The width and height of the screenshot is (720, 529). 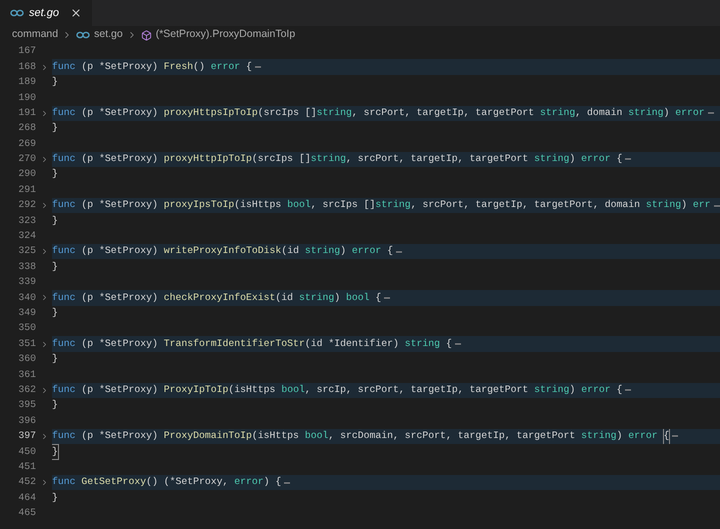 What do you see at coordinates (26, 451) in the screenshot?
I see `line-number: 450` at bounding box center [26, 451].